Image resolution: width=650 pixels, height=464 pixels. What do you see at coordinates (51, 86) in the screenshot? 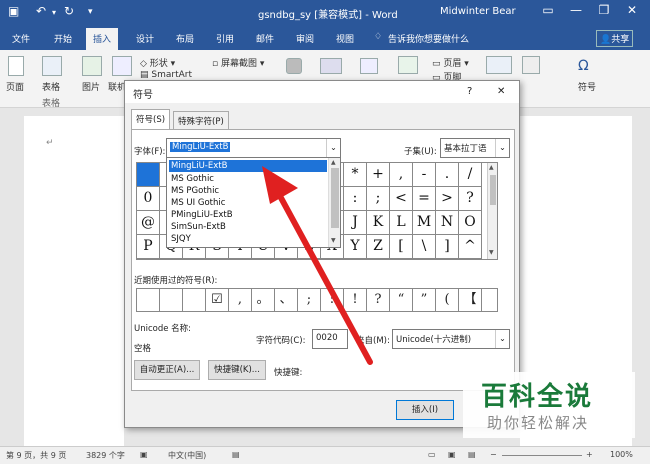
I see `table-button: 表格` at bounding box center [51, 86].